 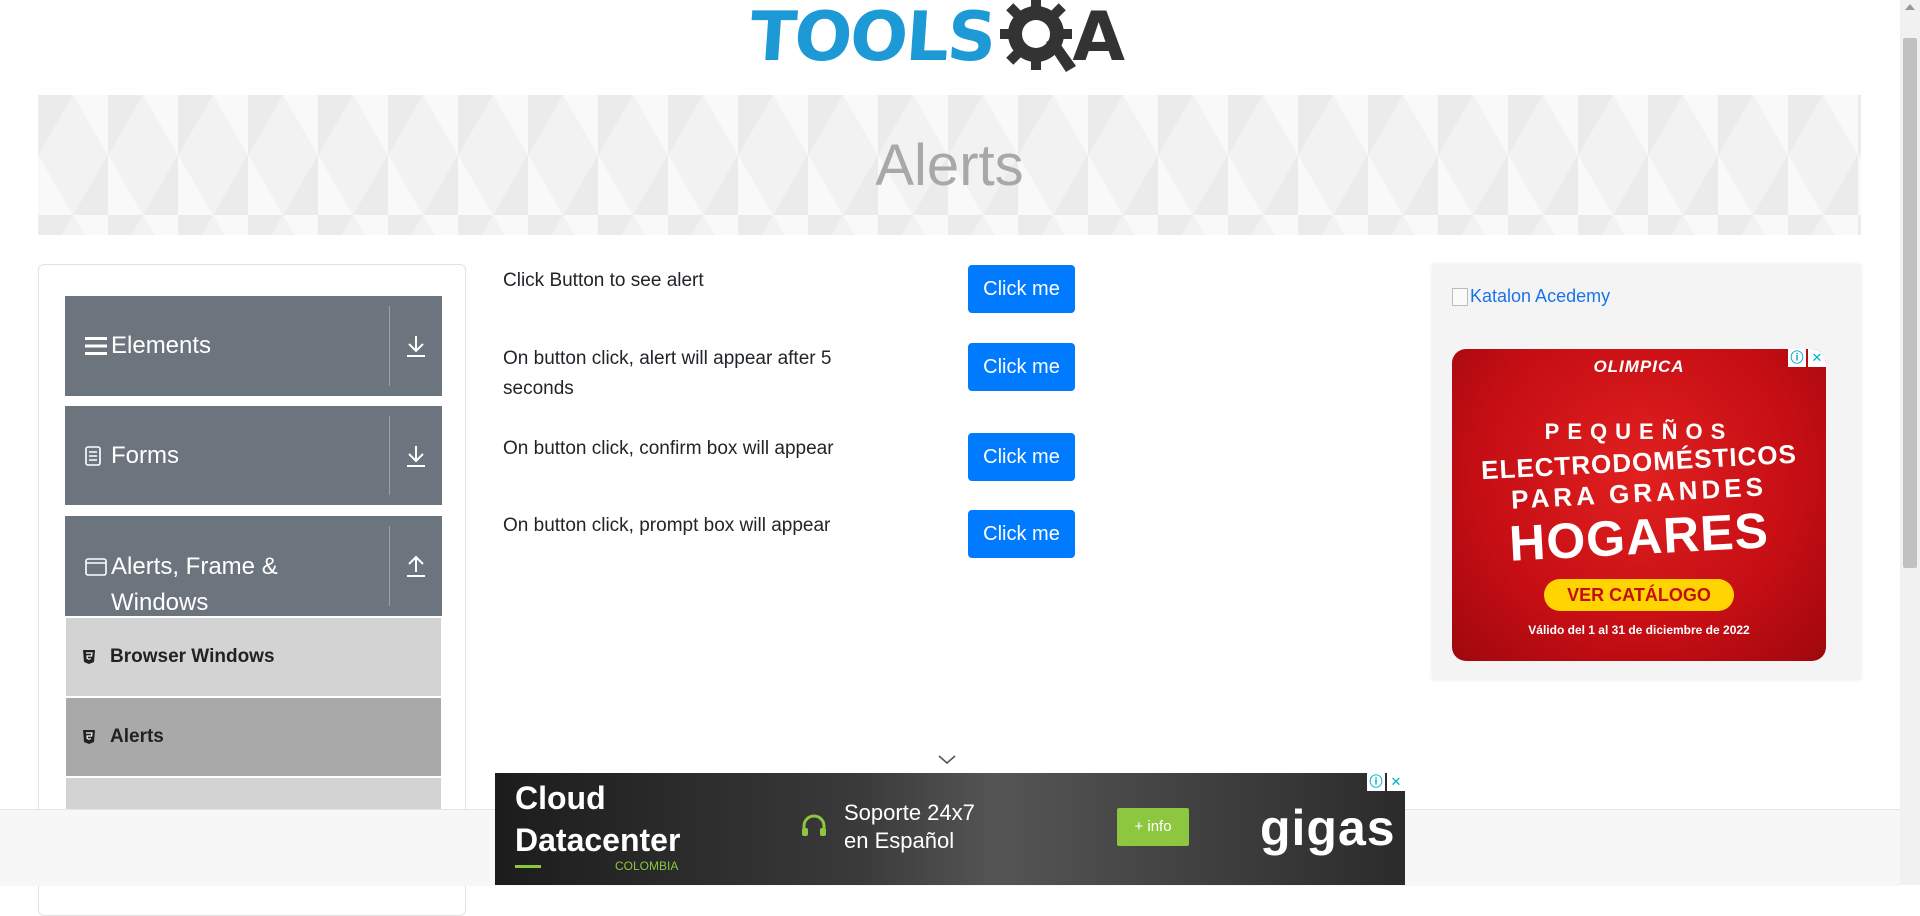 I want to click on hamburger-icon, so click(x=98, y=346).